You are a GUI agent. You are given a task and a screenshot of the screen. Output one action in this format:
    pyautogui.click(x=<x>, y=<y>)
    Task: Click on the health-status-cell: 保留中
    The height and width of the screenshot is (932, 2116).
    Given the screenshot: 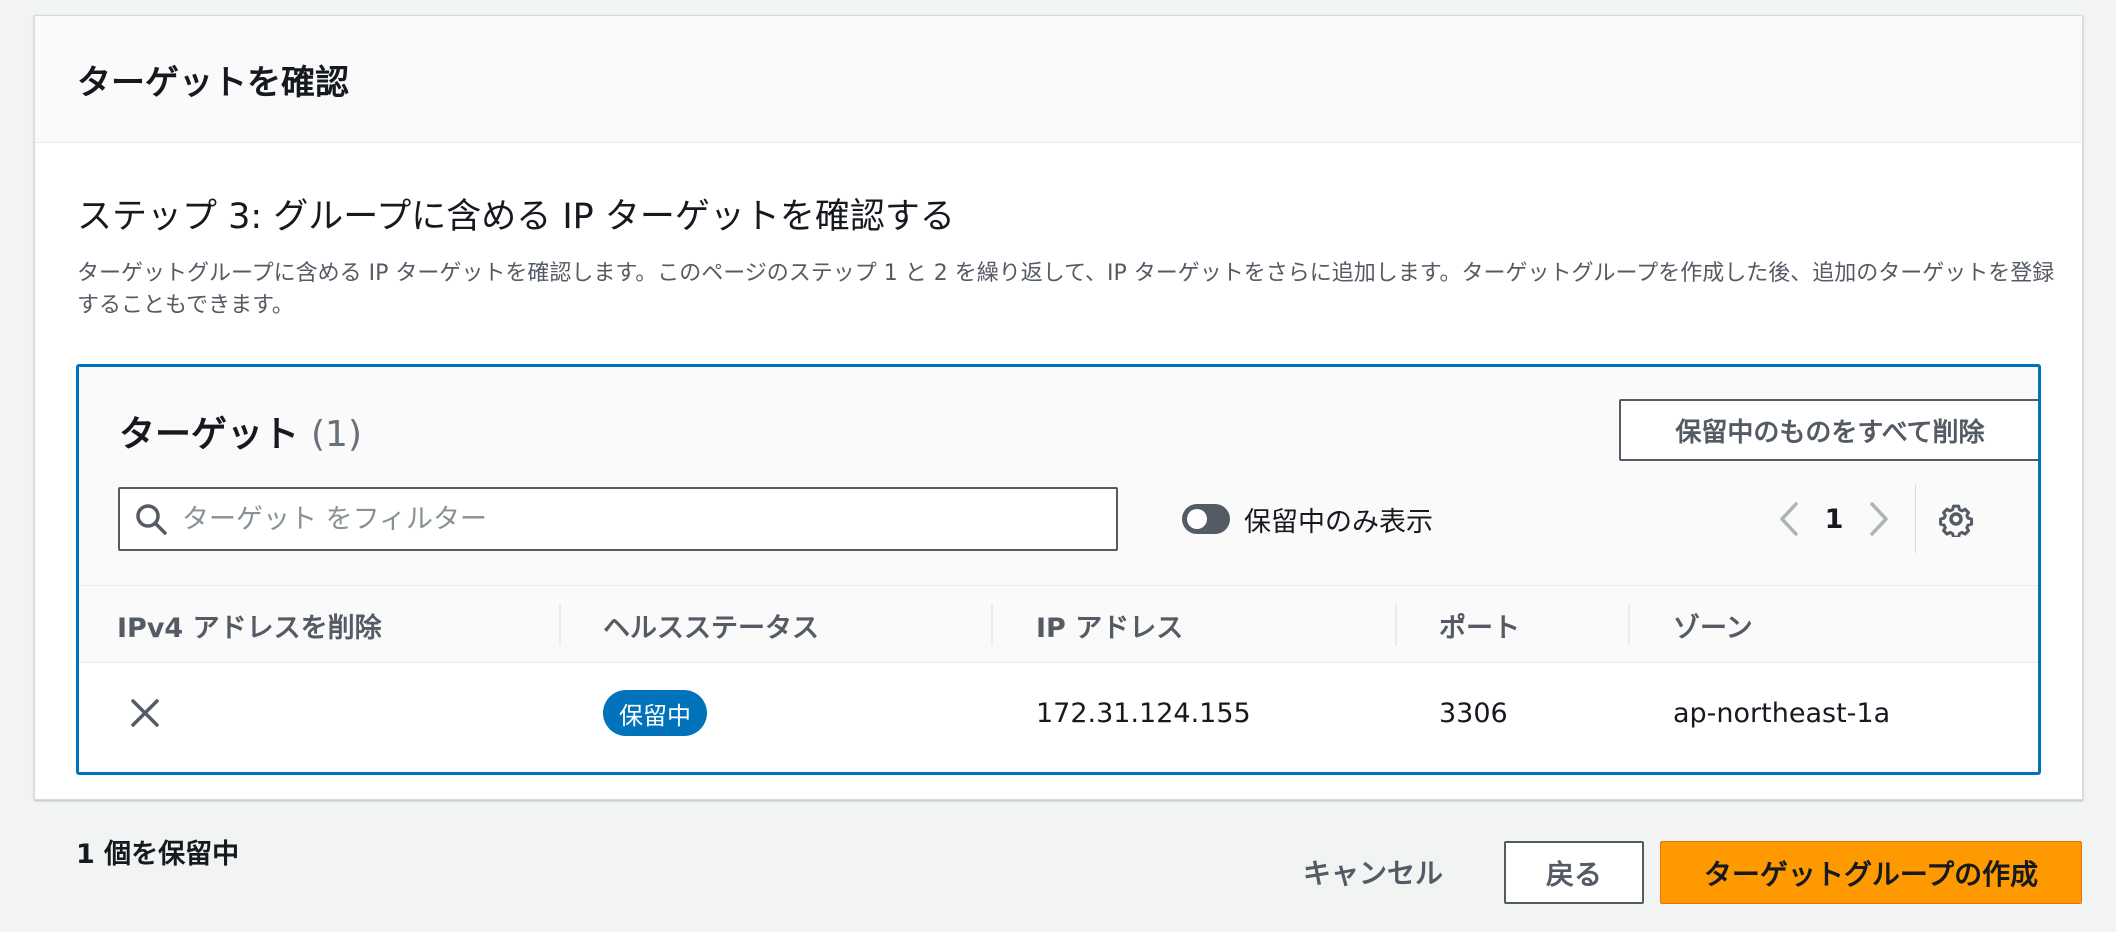 What is the action you would take?
    pyautogui.click(x=655, y=713)
    